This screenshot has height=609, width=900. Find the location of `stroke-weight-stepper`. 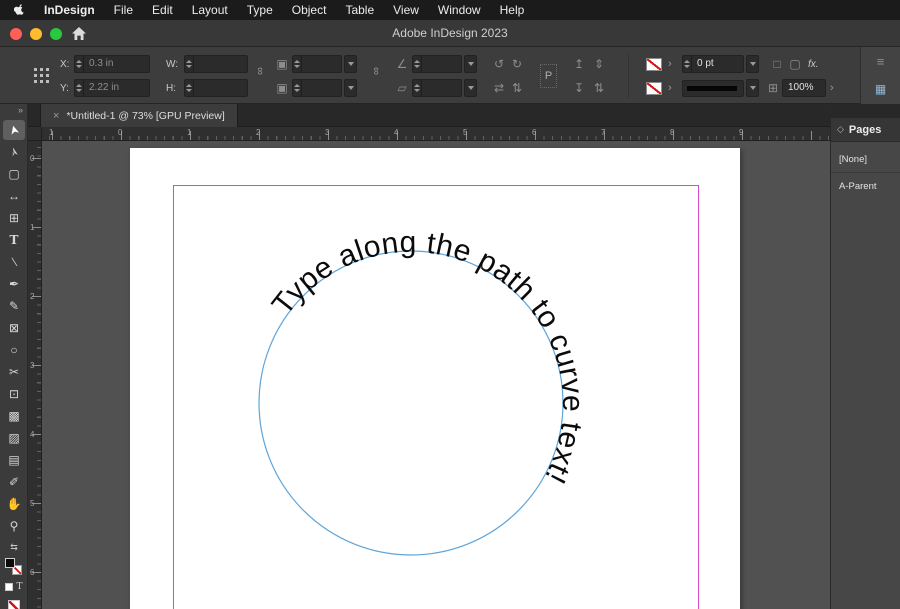

stroke-weight-stepper is located at coordinates (687, 64).